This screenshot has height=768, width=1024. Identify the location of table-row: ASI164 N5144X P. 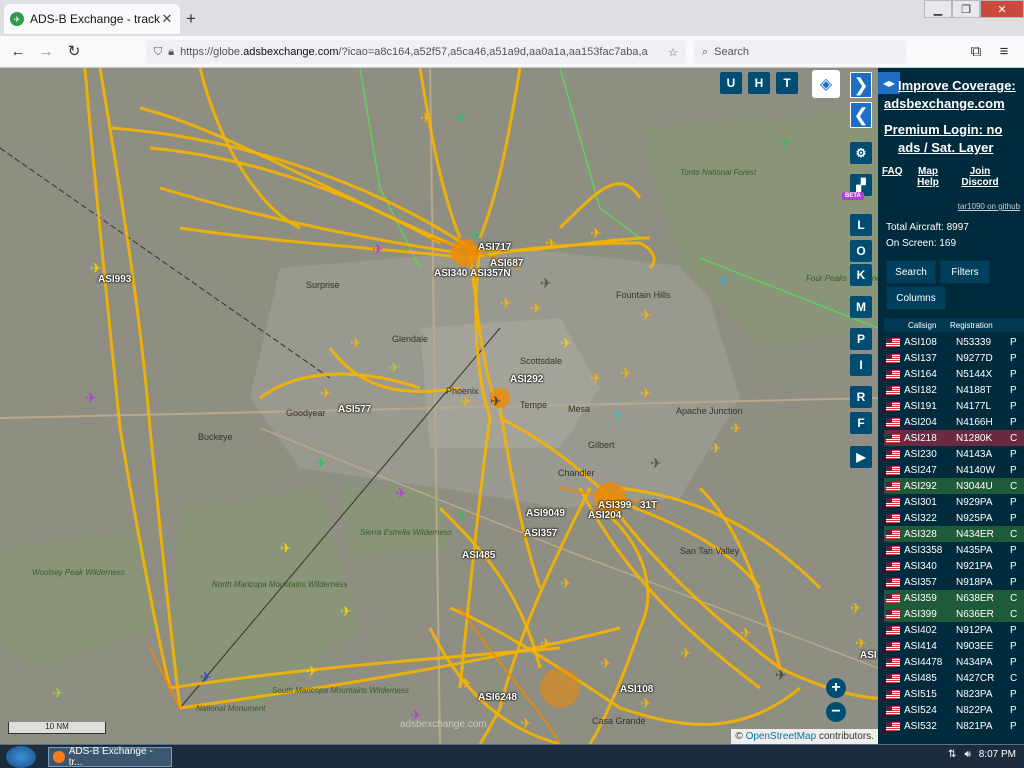
(954, 374).